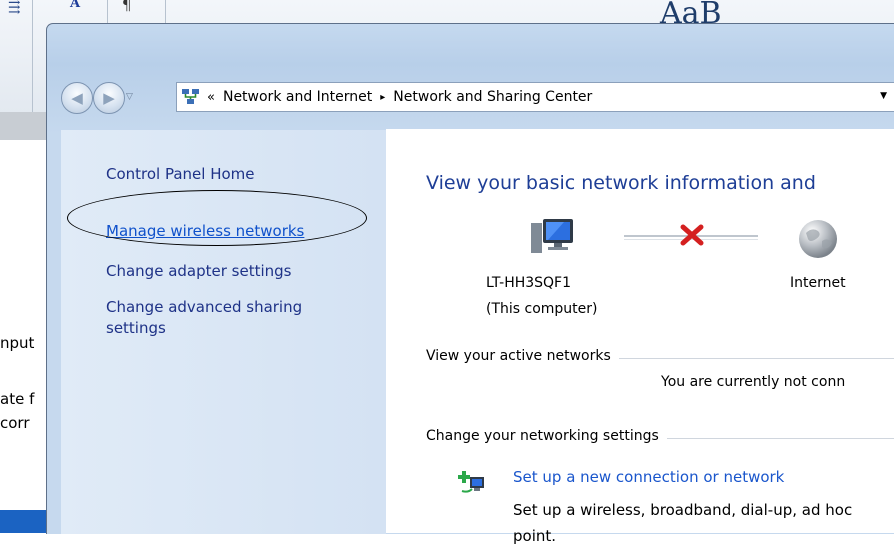  I want to click on recent-pages-dropdown-icon: ▽, so click(129, 97).